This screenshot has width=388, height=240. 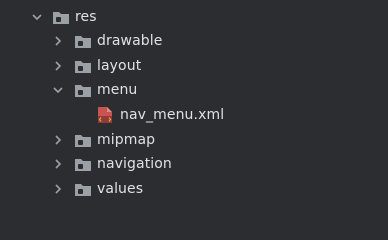 What do you see at coordinates (86, 17) in the screenshot?
I see `tree-node-label: res` at bounding box center [86, 17].